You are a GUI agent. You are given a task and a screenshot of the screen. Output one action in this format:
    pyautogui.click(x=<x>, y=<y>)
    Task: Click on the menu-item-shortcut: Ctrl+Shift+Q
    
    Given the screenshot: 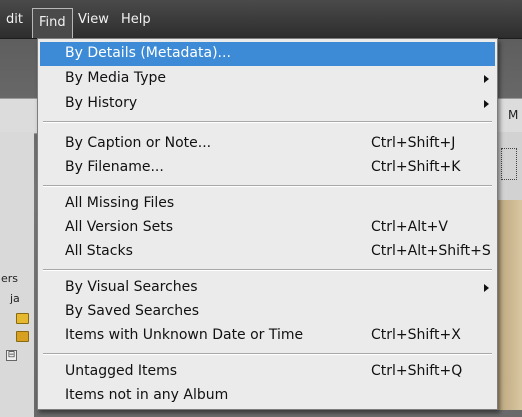 What is the action you would take?
    pyautogui.click(x=417, y=371)
    